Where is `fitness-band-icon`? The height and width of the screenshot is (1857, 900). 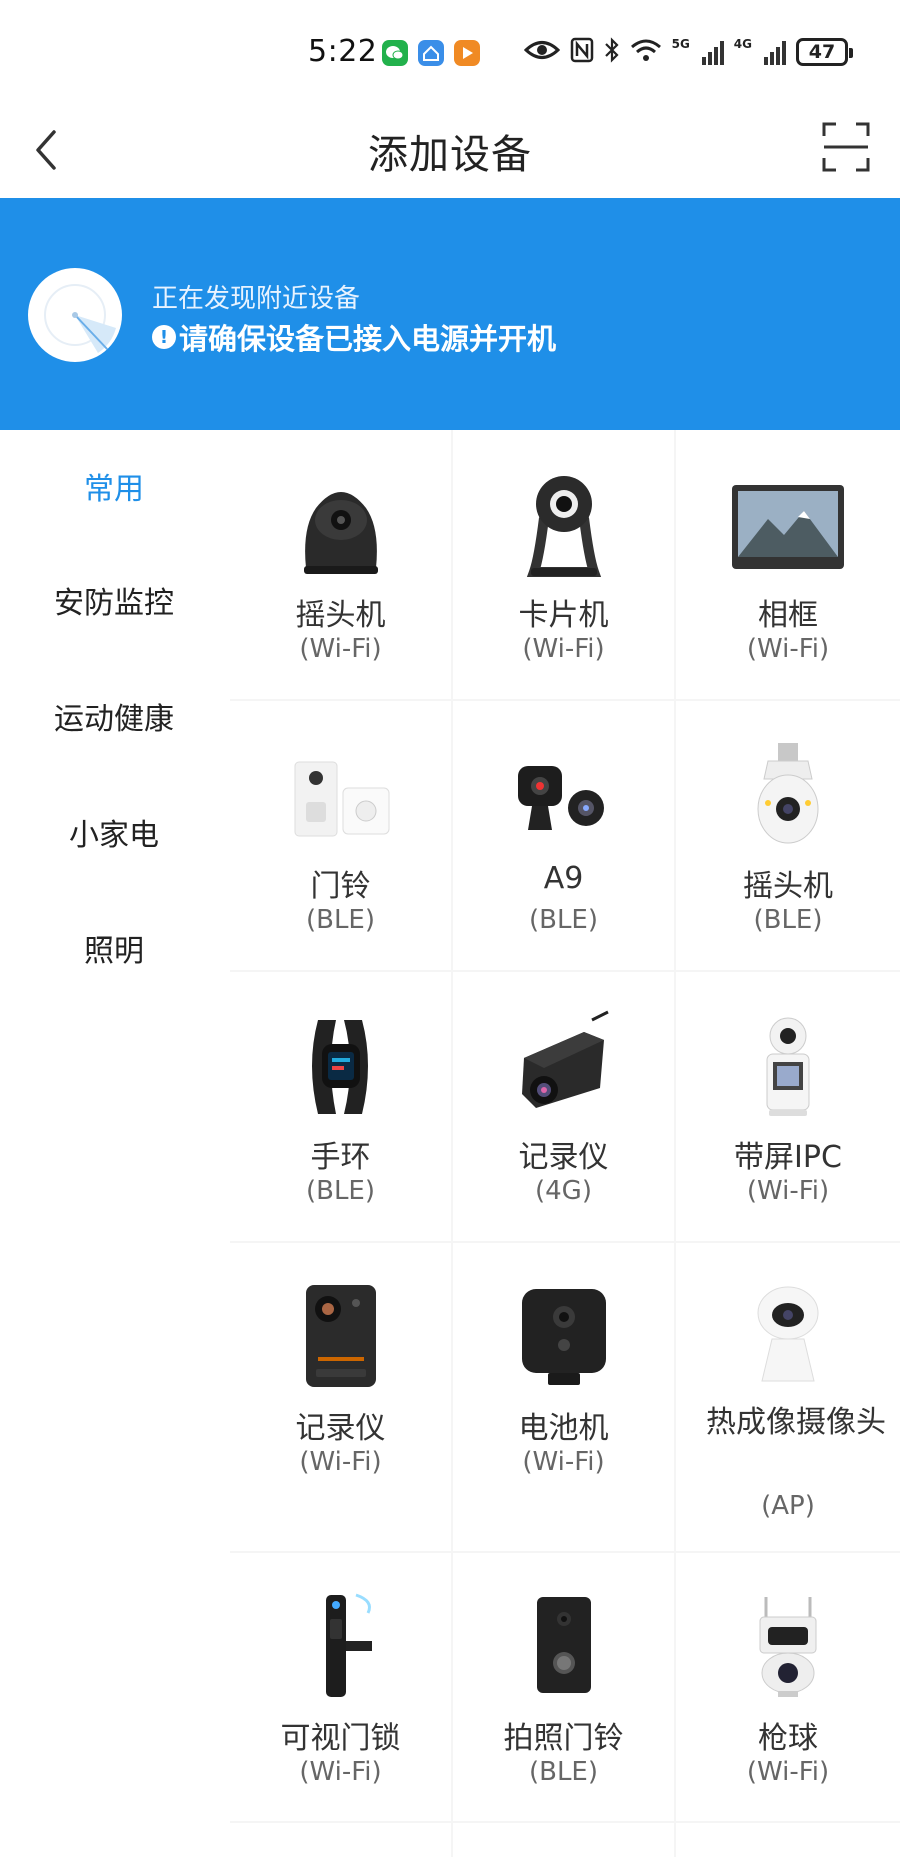
fitness-band-icon is located at coordinates (341, 1065).